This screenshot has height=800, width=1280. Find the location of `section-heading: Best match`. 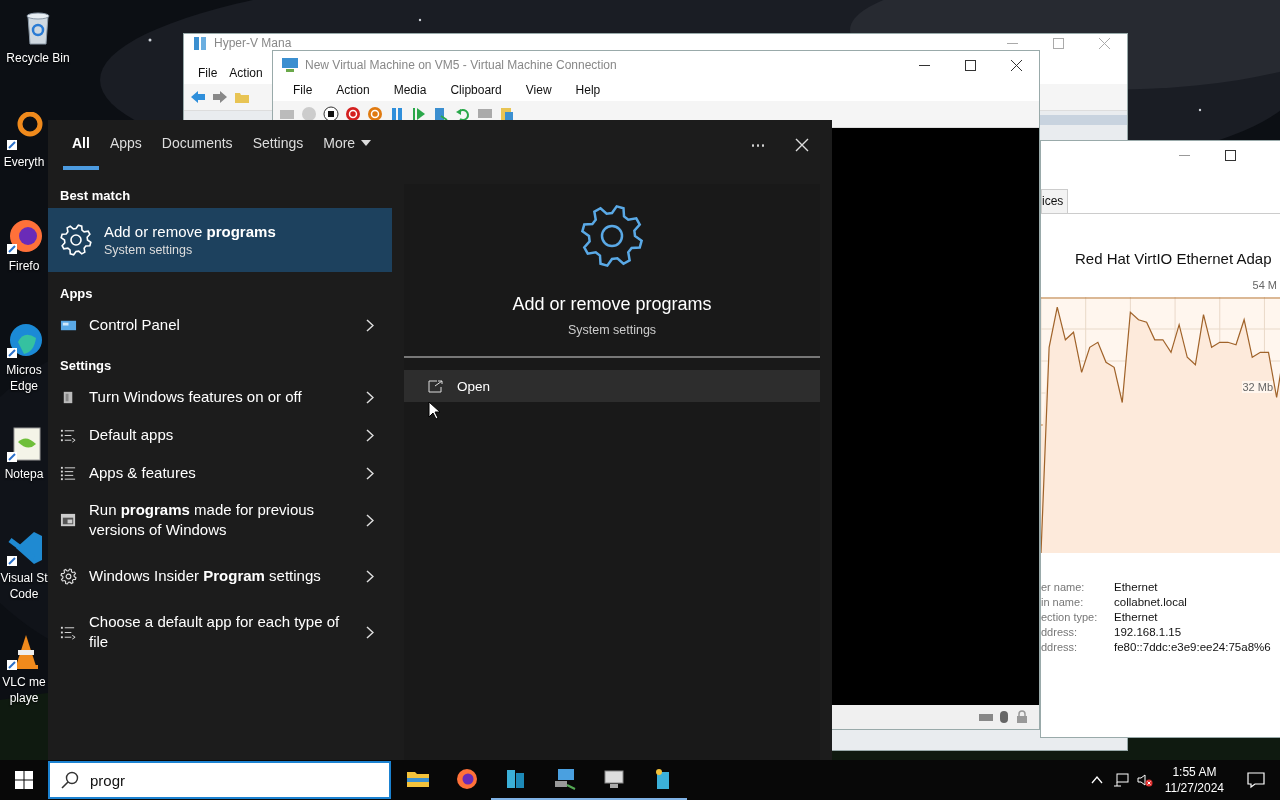

section-heading: Best match is located at coordinates (95, 196).